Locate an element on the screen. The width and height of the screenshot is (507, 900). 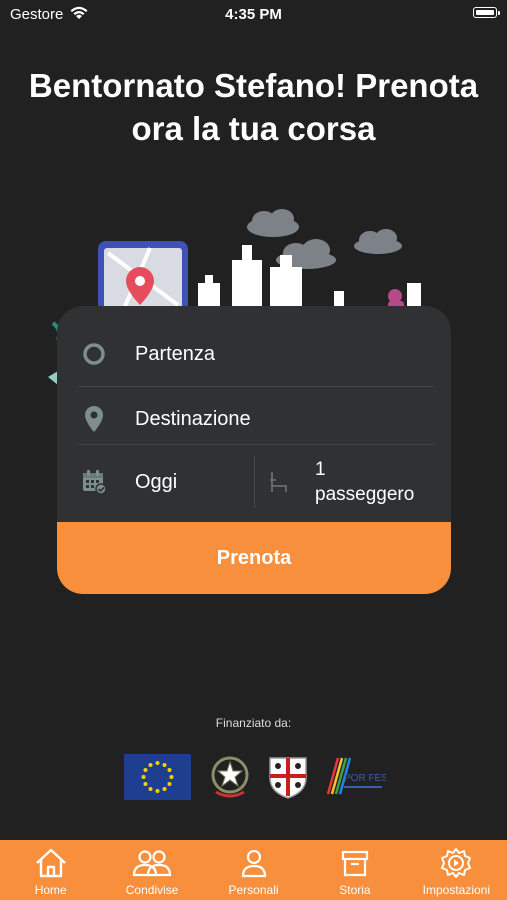
tab-storia: Storia is located at coordinates (354, 870).